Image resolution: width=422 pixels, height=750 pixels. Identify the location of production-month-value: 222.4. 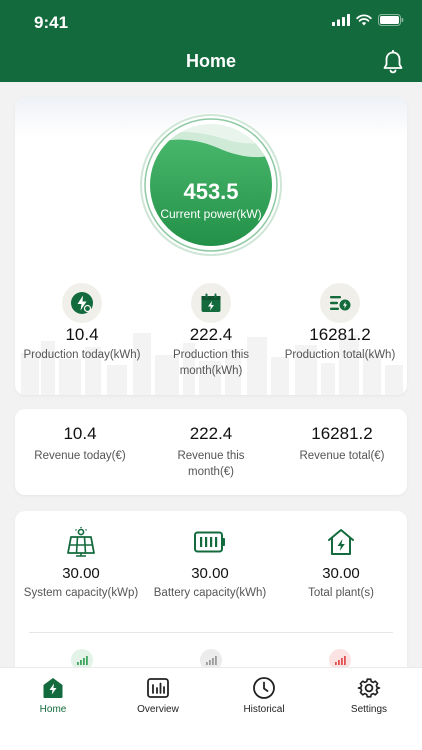
(211, 334).